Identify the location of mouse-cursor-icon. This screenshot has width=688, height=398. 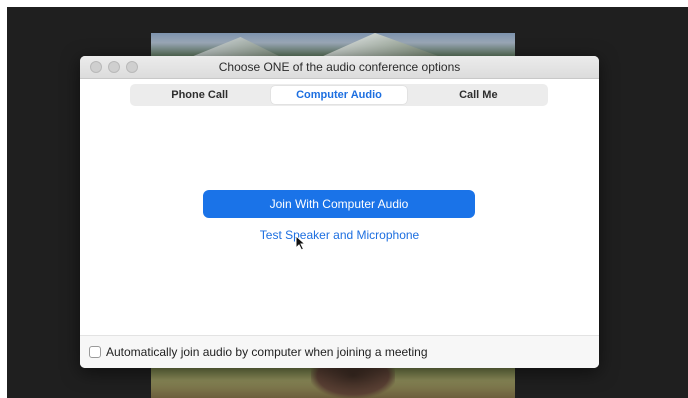
(301, 243).